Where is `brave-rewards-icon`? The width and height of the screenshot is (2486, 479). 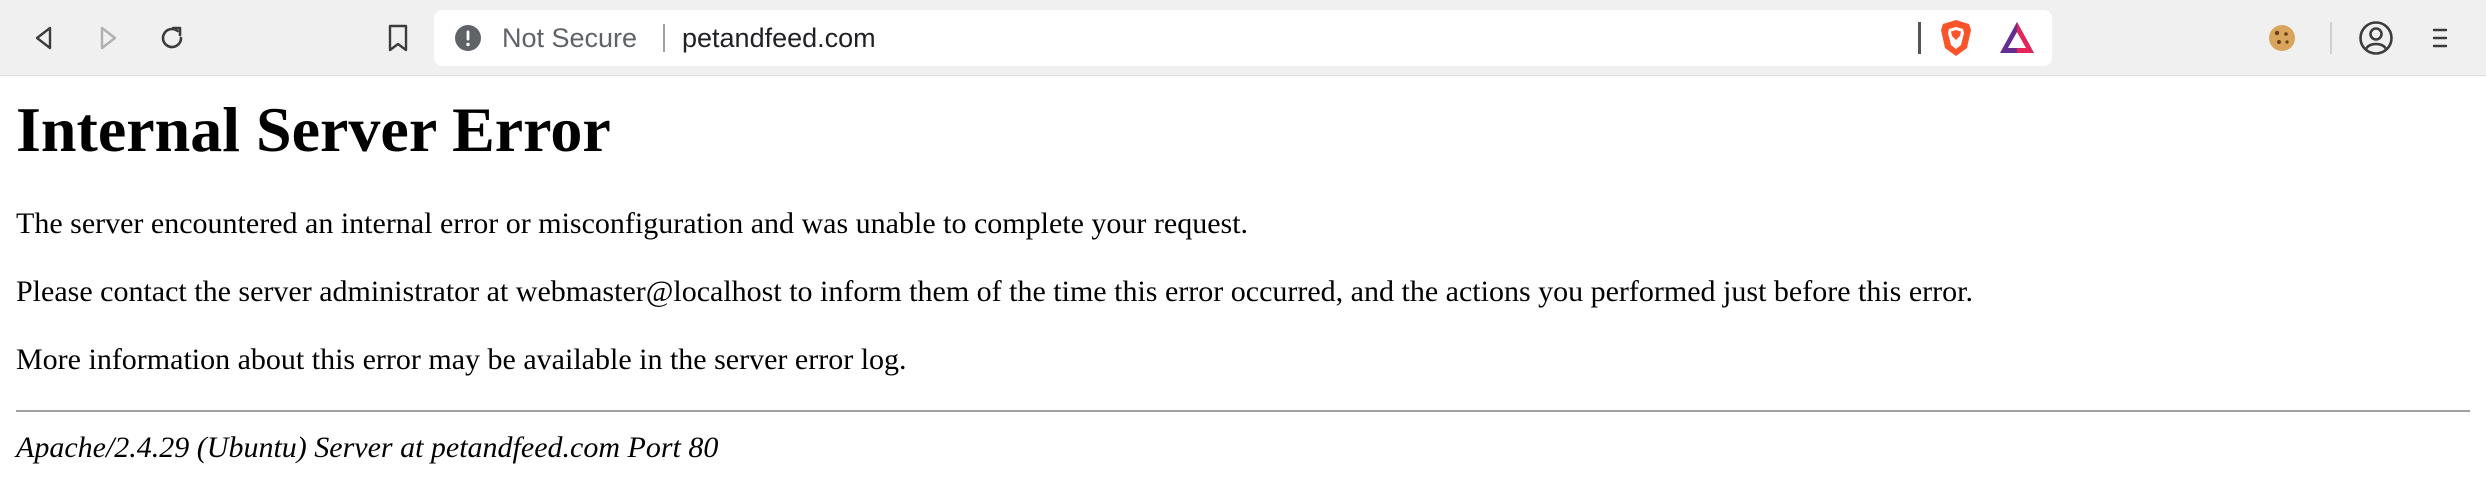
brave-rewards-icon is located at coordinates (2017, 38).